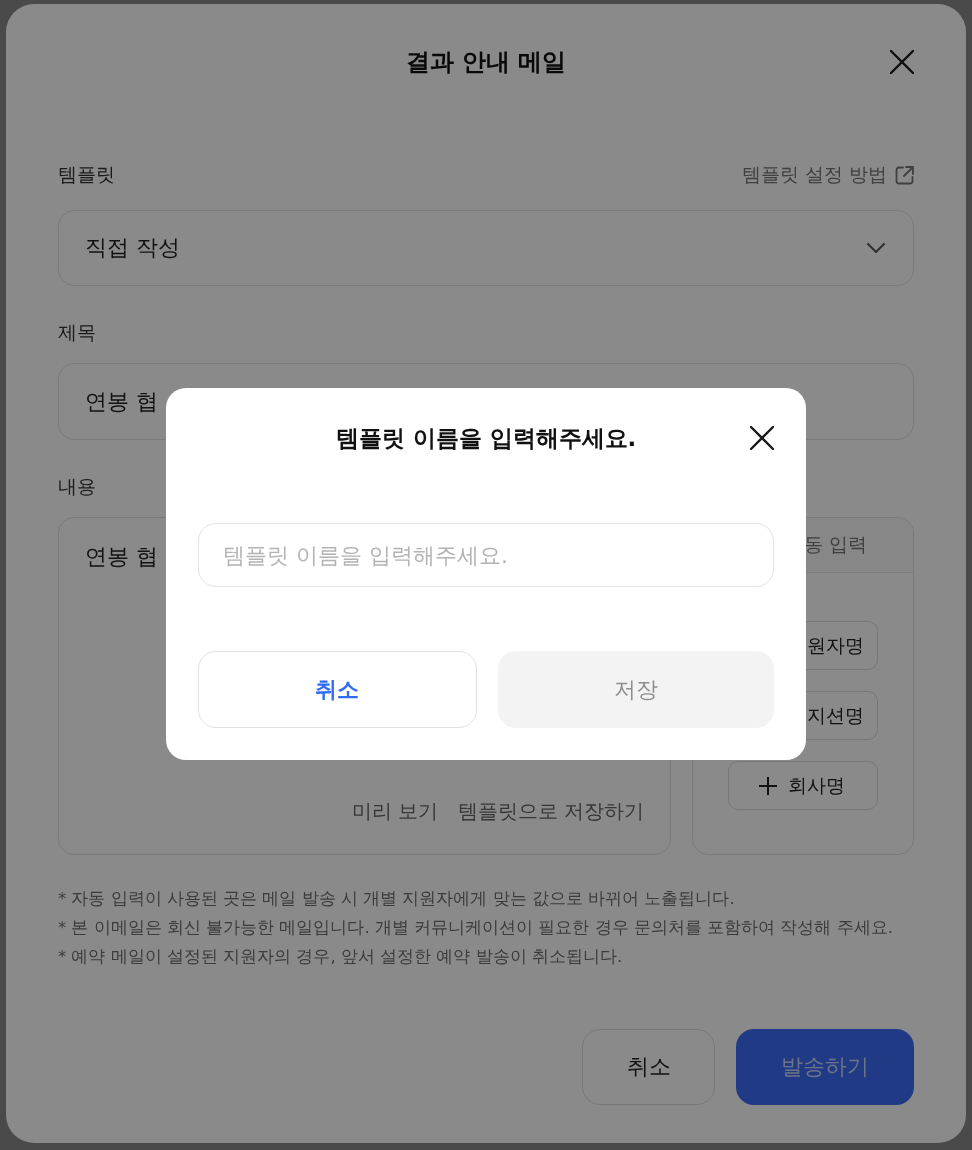  I want to click on field-label: 제목, so click(77, 332).